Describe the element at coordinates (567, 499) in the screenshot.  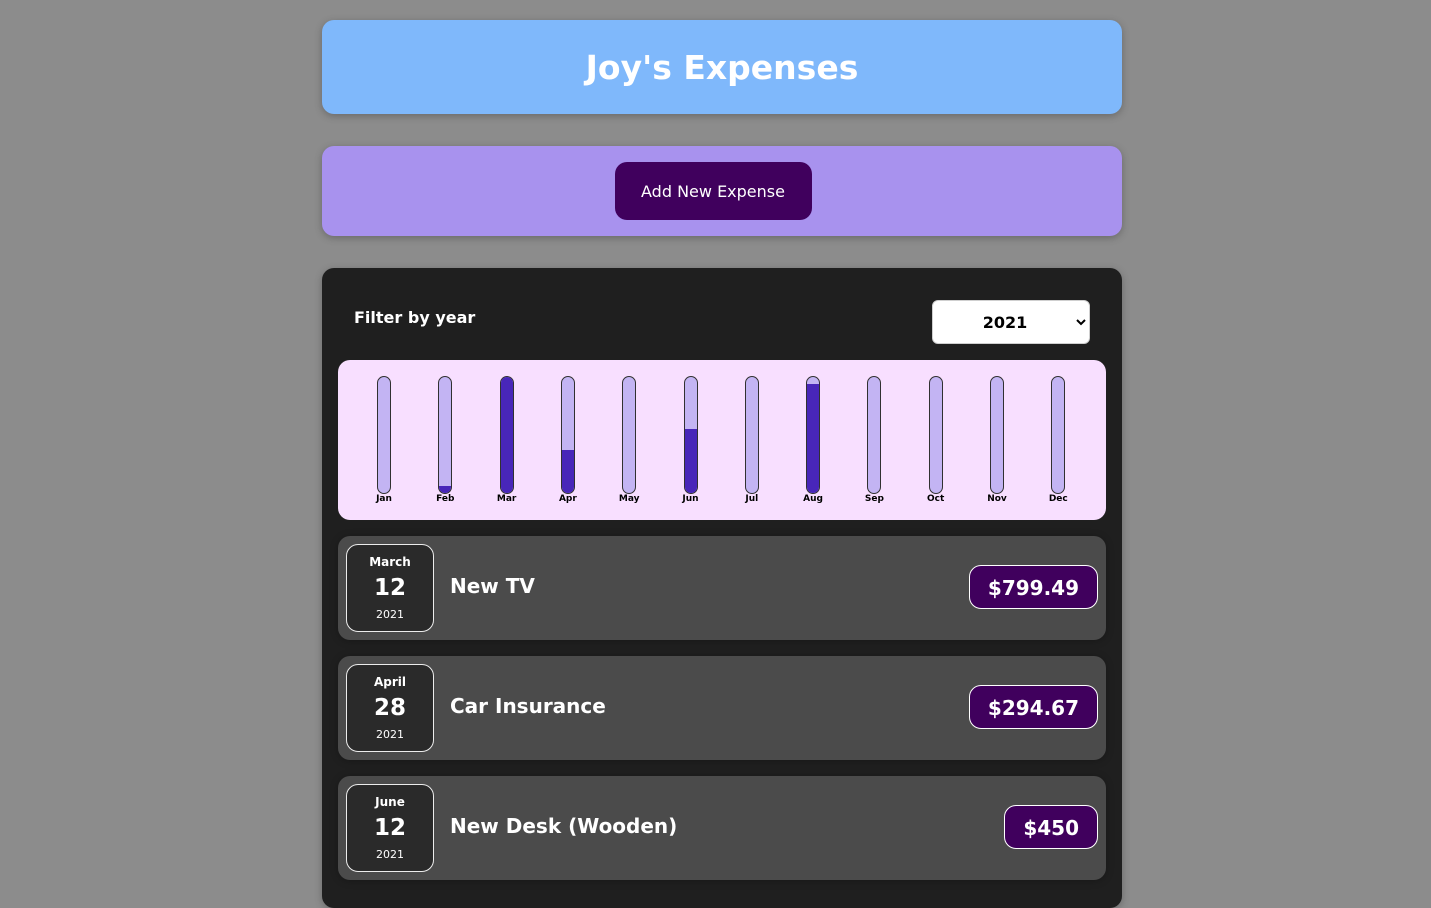
I see `chart-bar-label: Apr` at that location.